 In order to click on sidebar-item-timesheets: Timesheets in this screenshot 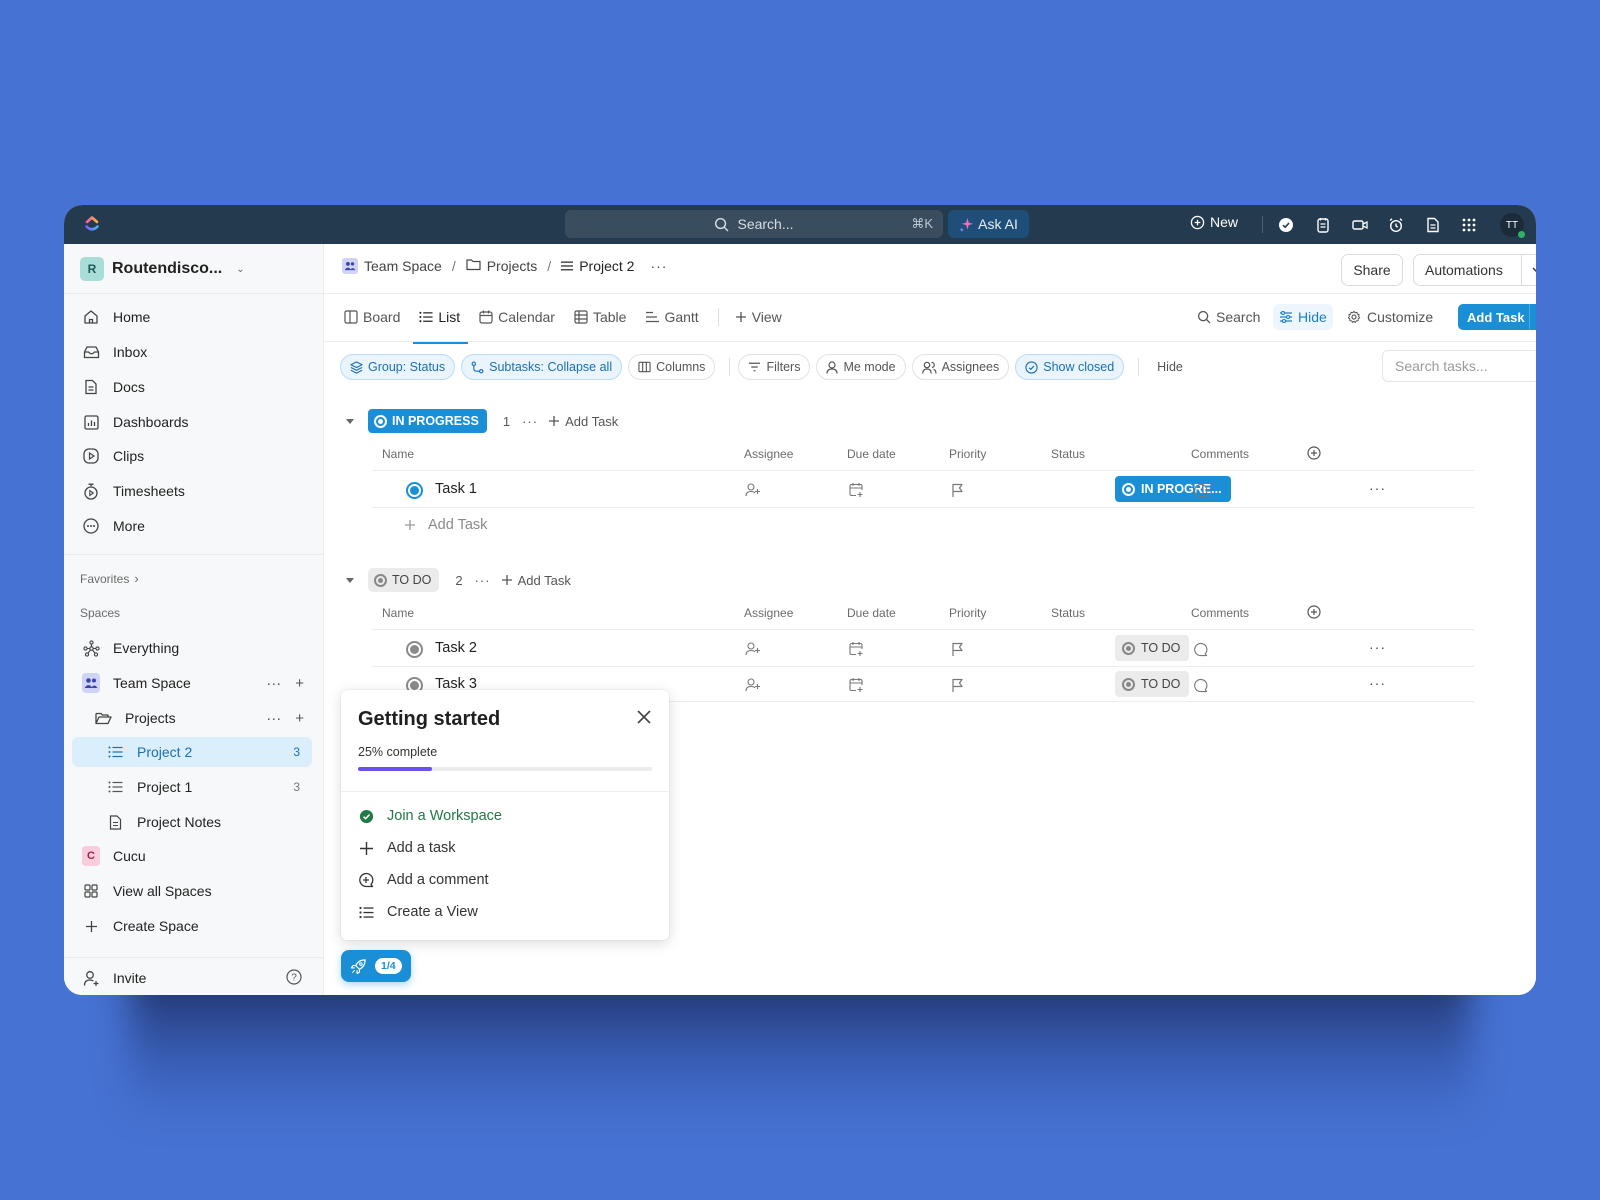, I will do `click(192, 491)`.